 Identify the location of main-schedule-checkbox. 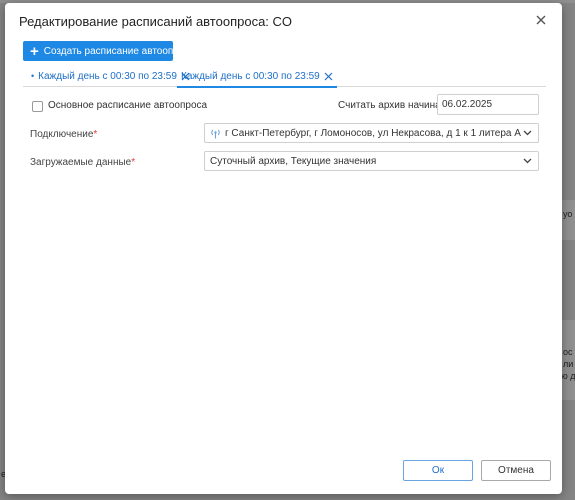
(37, 106).